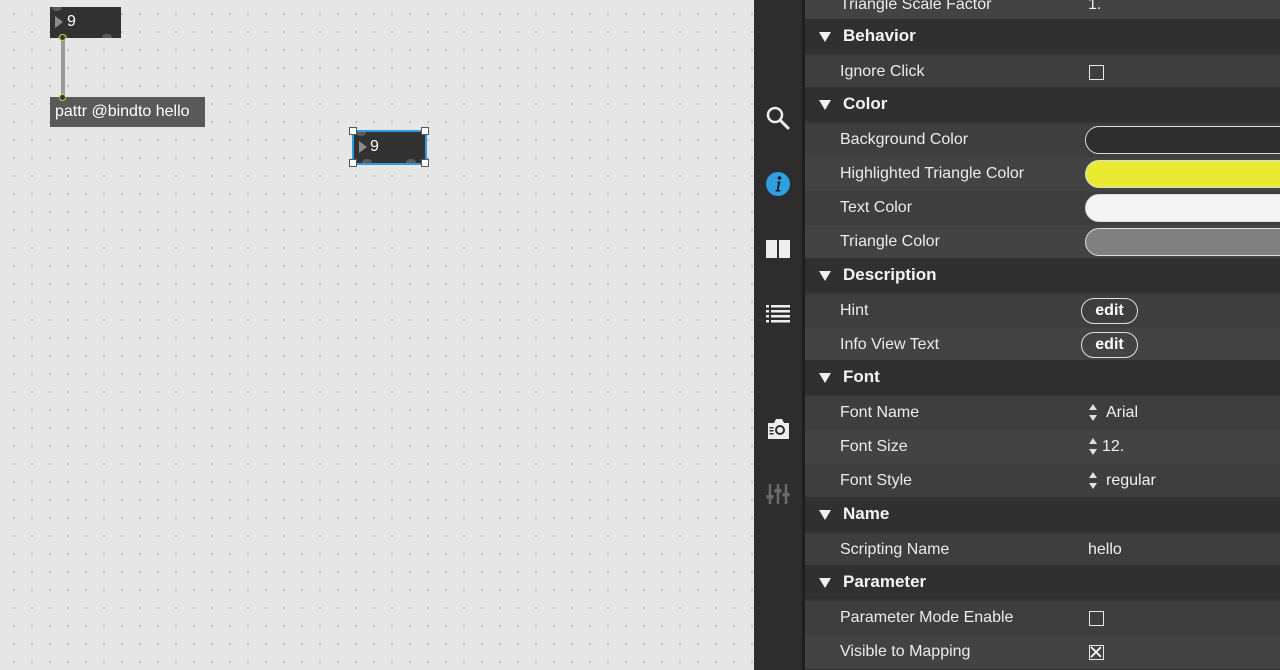 Image resolution: width=1280 pixels, height=670 pixels. What do you see at coordinates (1042, 311) in the screenshot?
I see `inspector-row-hint: Hint edit` at bounding box center [1042, 311].